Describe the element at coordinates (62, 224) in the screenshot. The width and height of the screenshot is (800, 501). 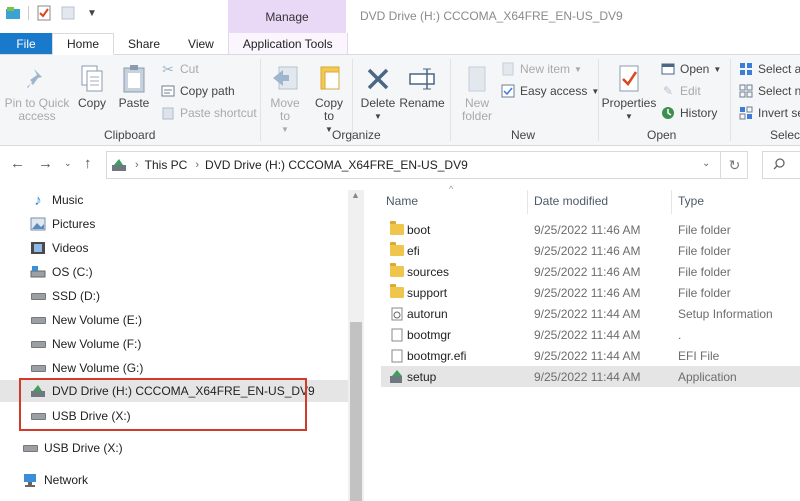
I see `nav-item-pictures: Pictures` at that location.